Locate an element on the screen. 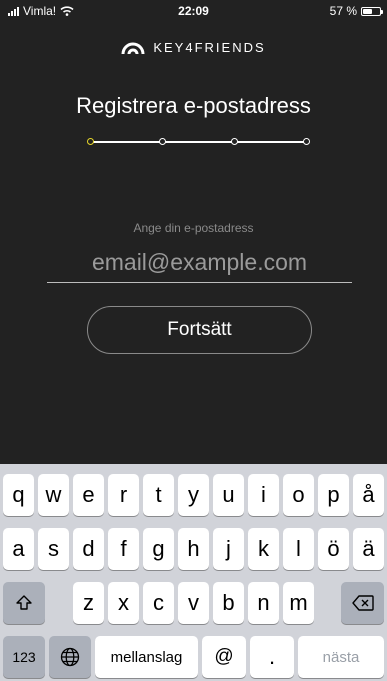  key-u: u is located at coordinates (228, 495).